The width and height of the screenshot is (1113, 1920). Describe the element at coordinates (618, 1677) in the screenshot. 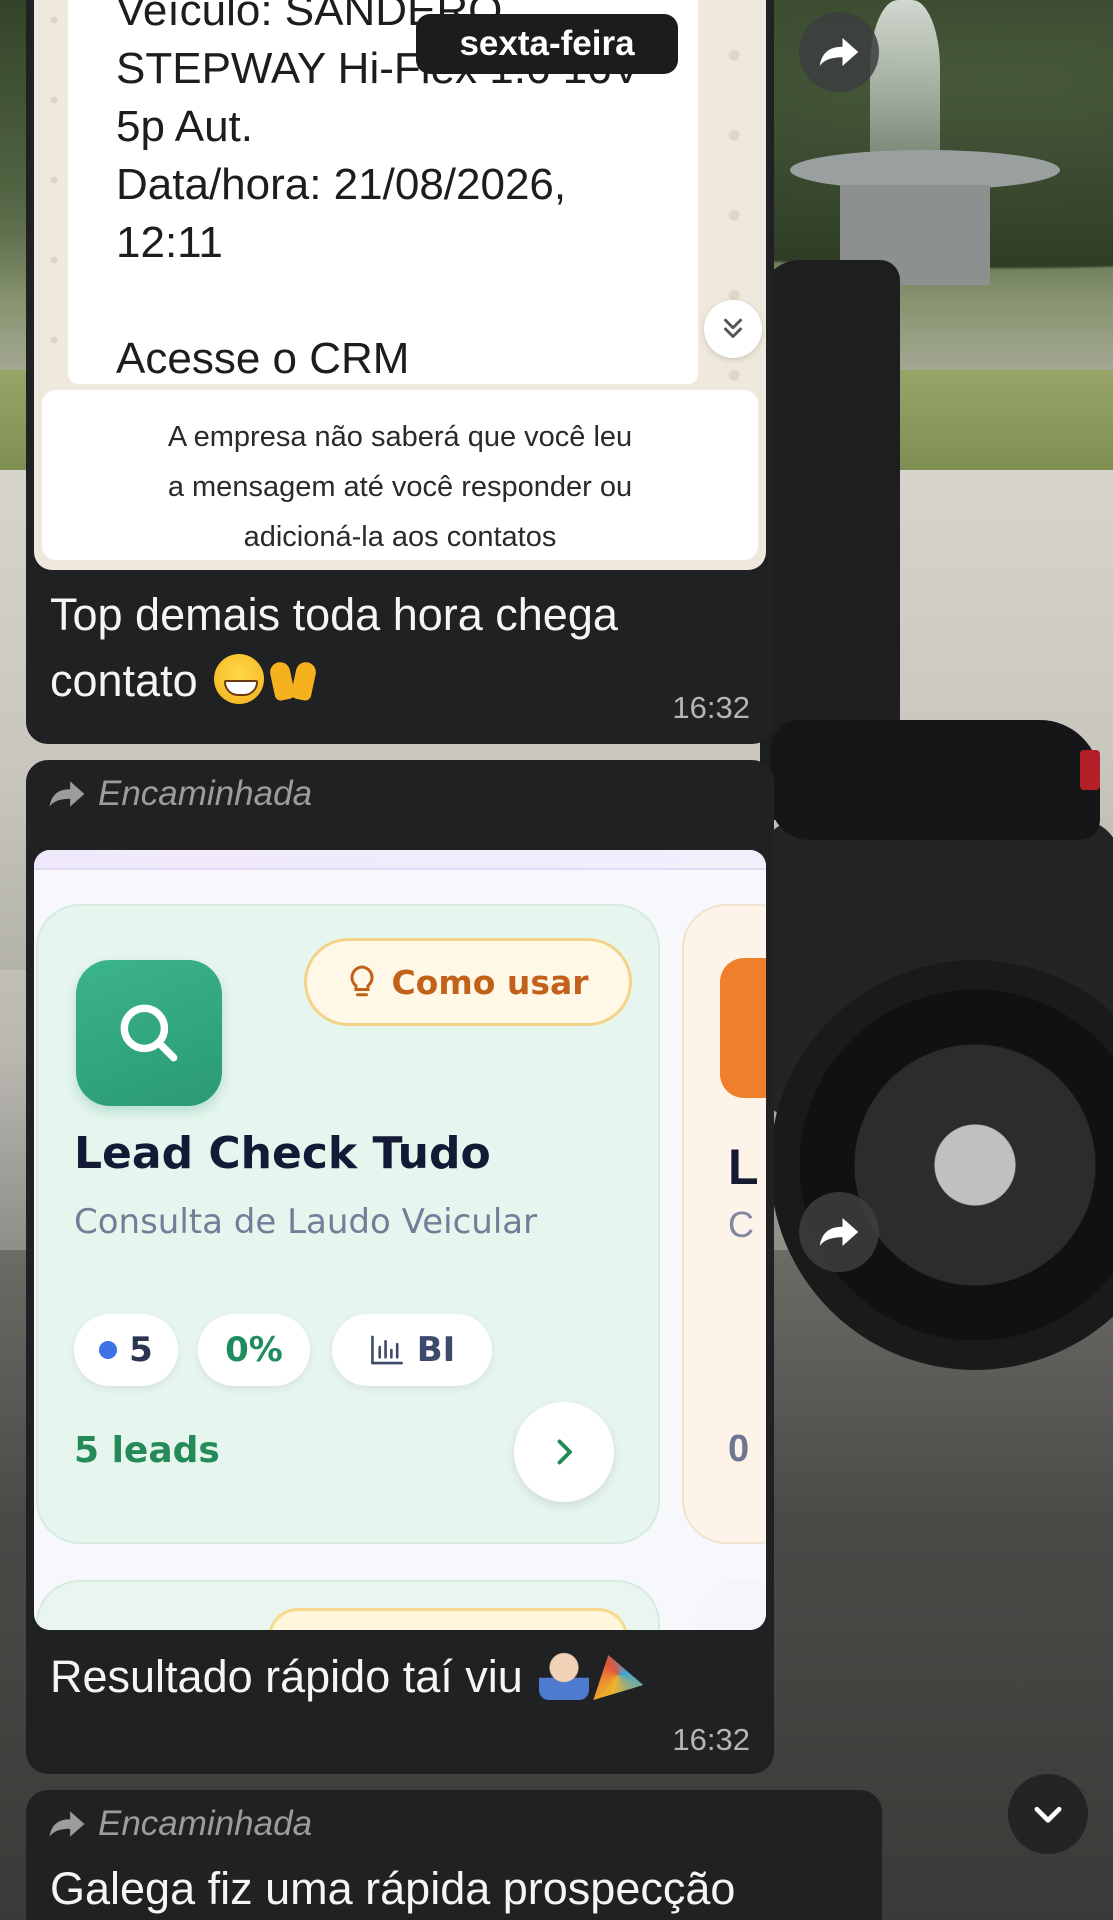

I see `party-popper-emoji` at that location.